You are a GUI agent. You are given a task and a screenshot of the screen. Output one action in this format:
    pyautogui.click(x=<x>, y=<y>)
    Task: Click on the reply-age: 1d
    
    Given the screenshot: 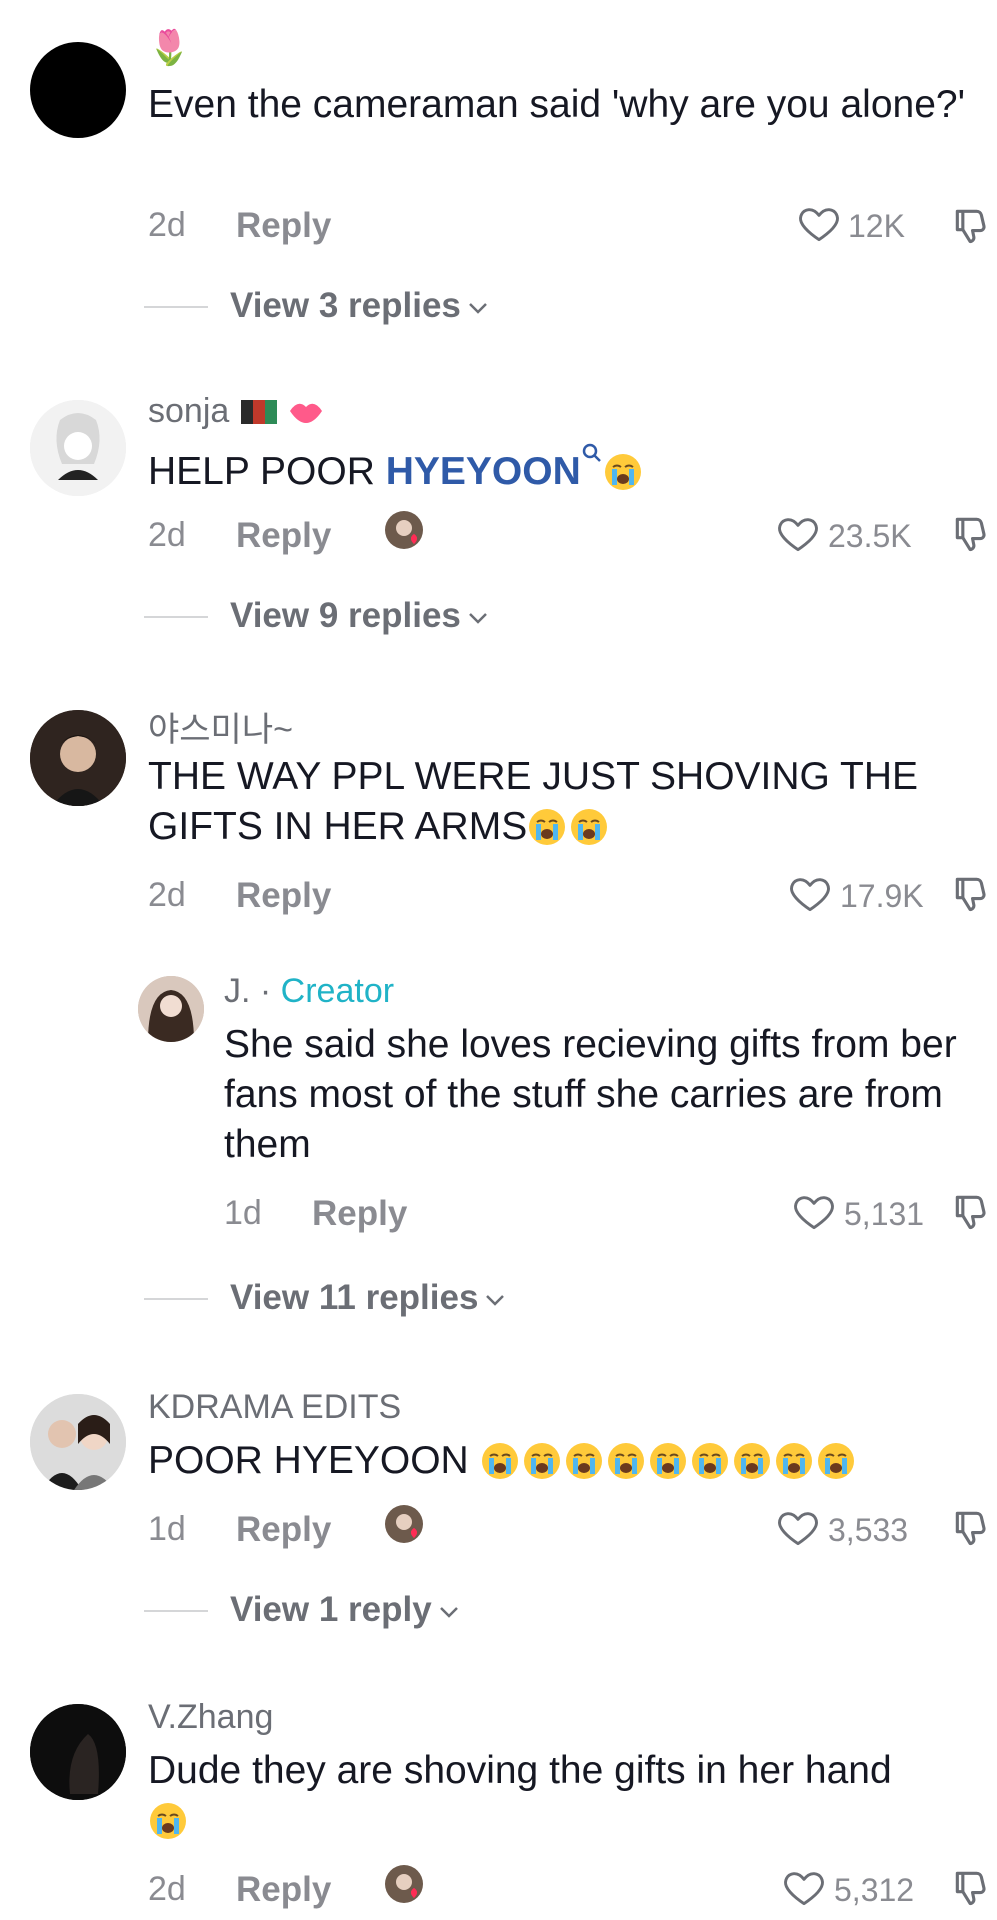 What is the action you would take?
    pyautogui.click(x=243, y=1213)
    